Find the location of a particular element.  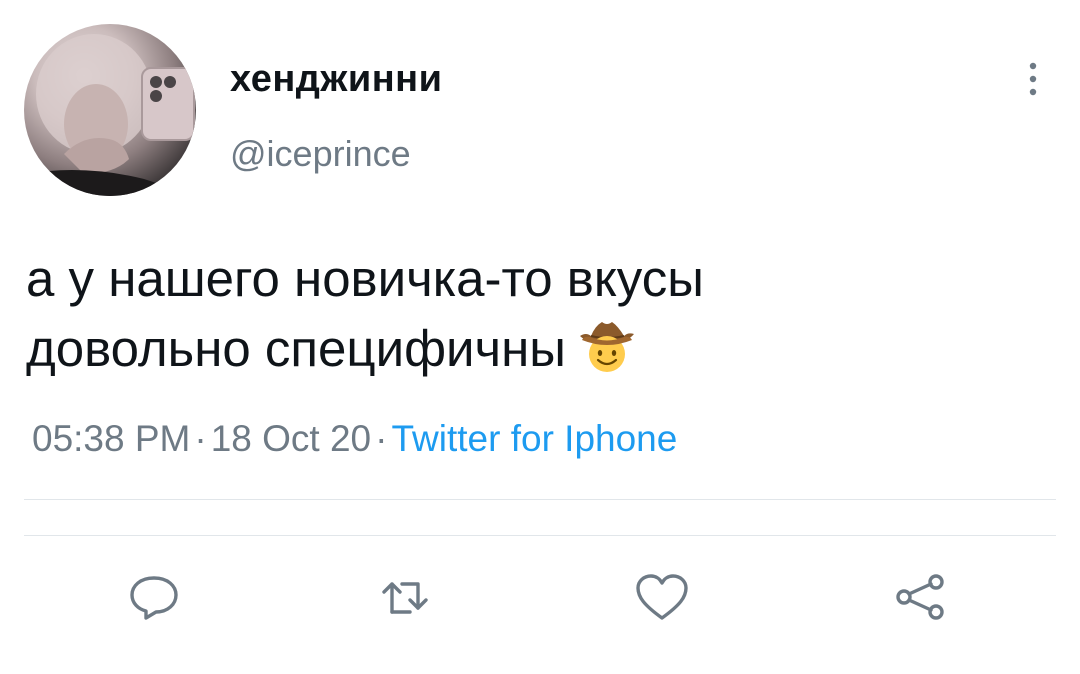

tweet-source-link: Twitter for Iphone is located at coordinates (534, 438).